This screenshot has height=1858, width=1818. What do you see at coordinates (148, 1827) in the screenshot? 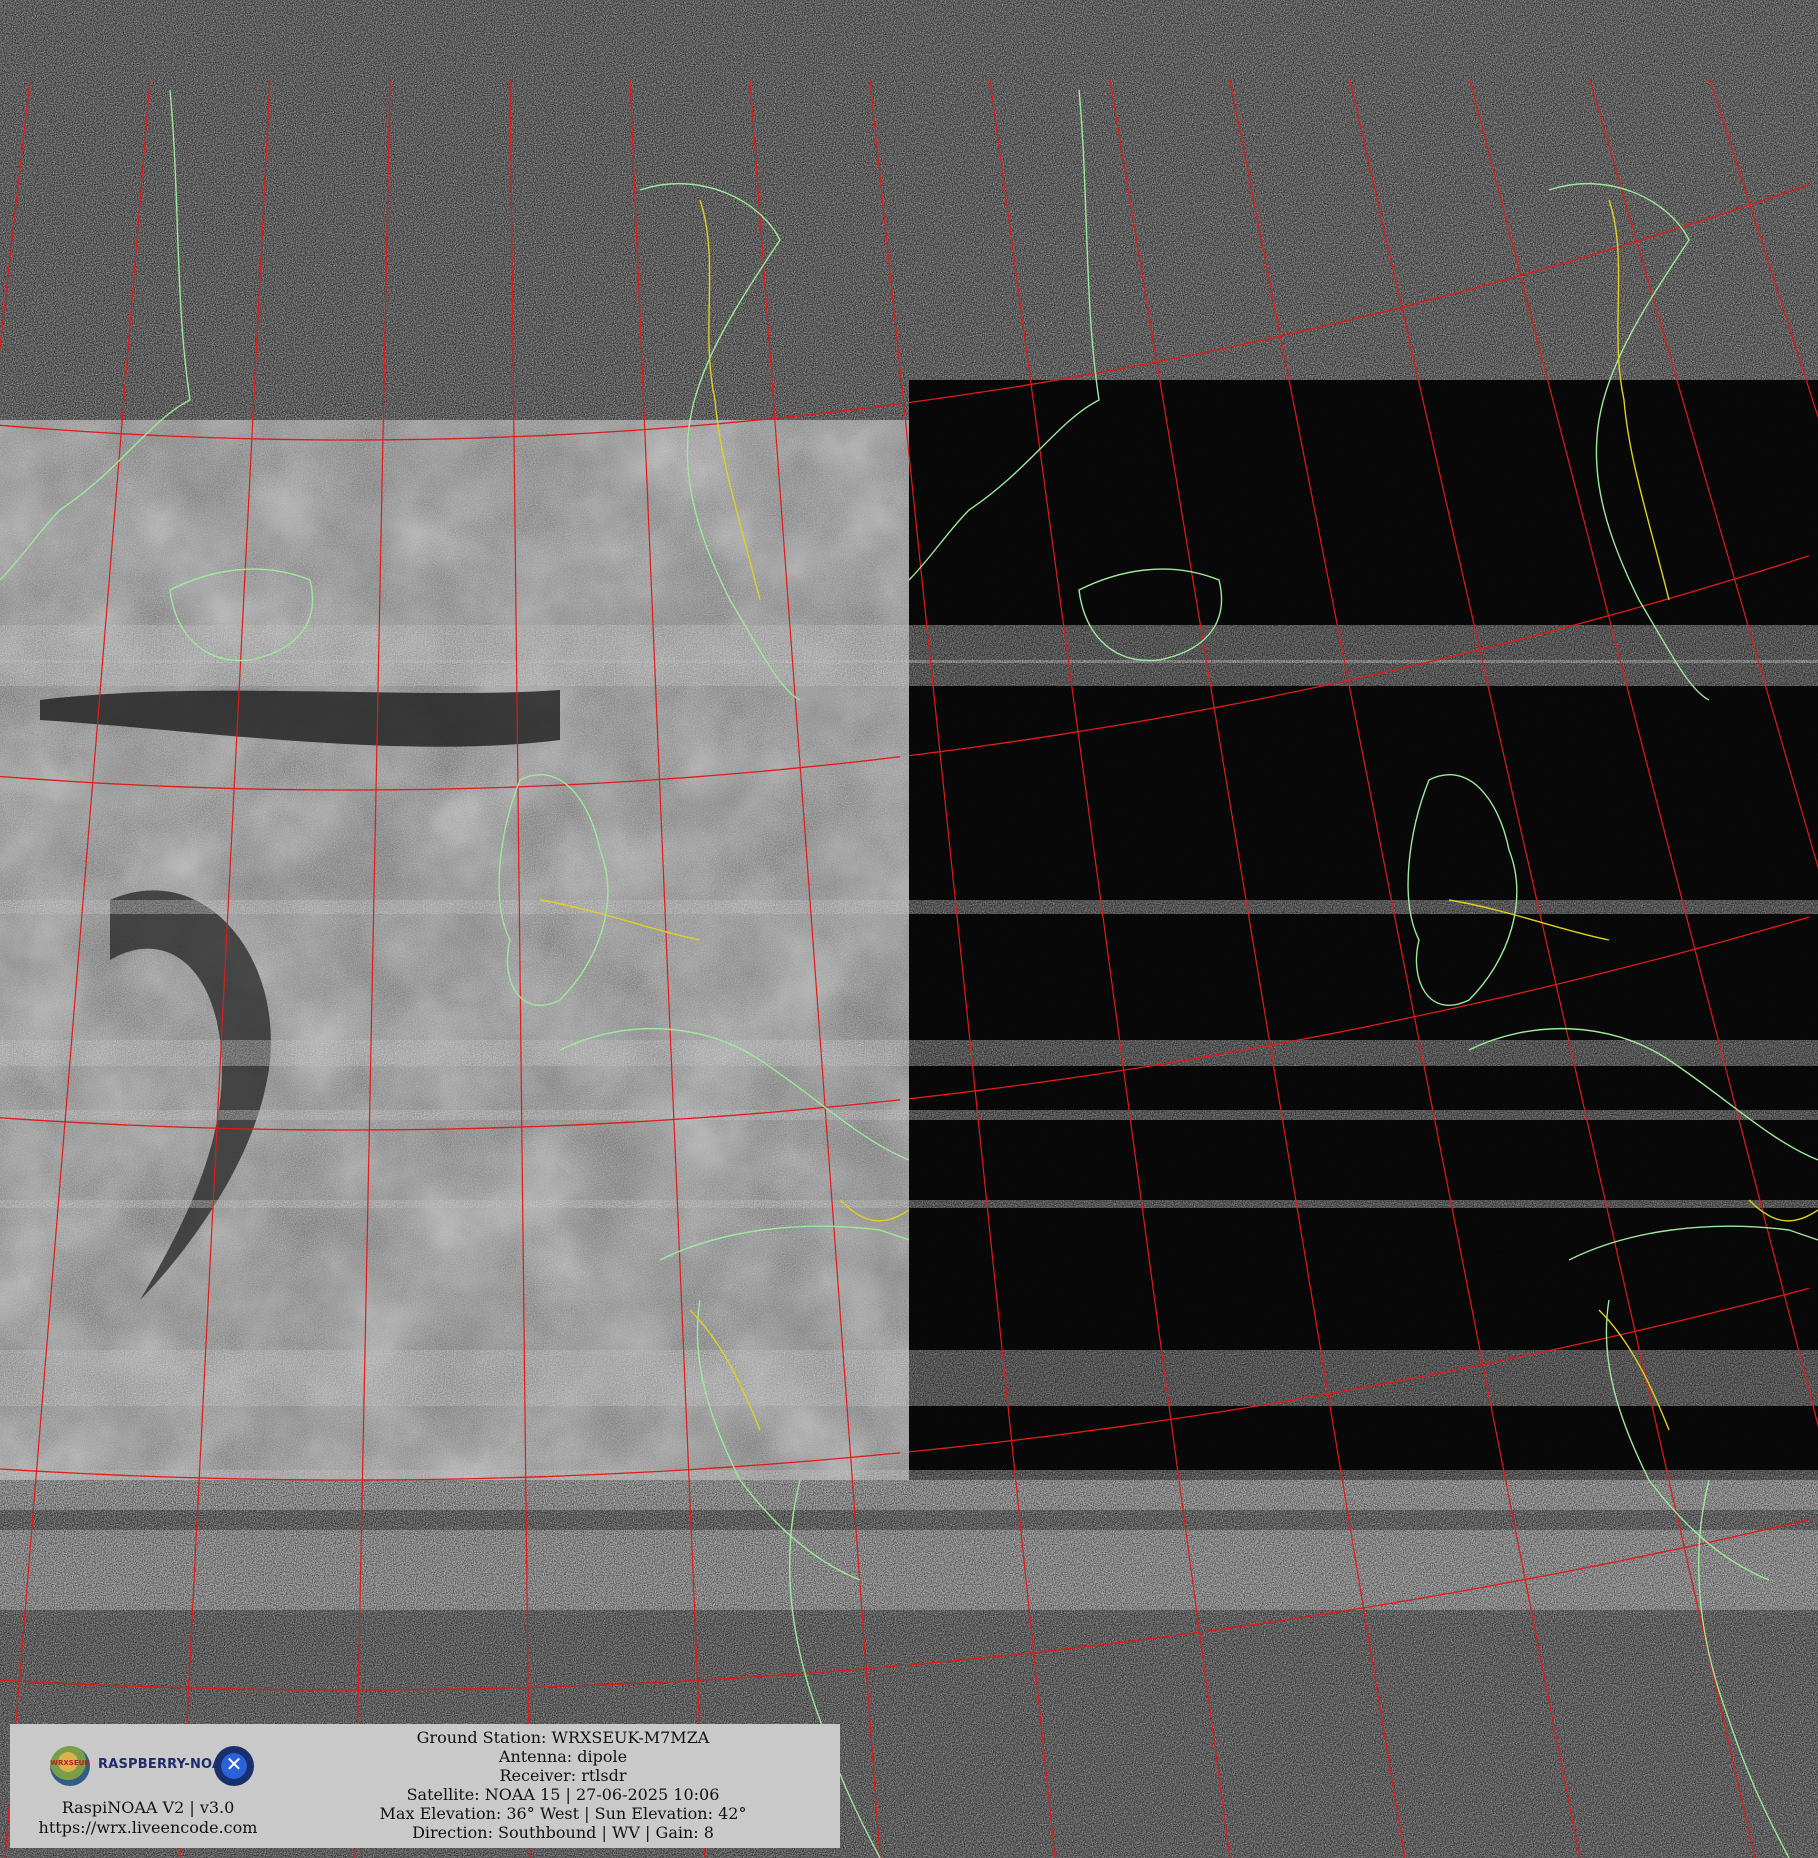
I see `website-url: https://wrx.liveencode.com` at bounding box center [148, 1827].